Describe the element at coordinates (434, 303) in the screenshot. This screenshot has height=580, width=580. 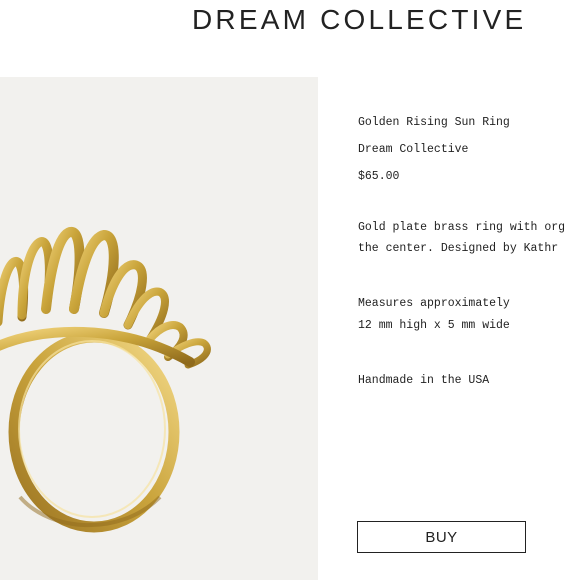
I see `measures-line-1: Measures approximately` at that location.